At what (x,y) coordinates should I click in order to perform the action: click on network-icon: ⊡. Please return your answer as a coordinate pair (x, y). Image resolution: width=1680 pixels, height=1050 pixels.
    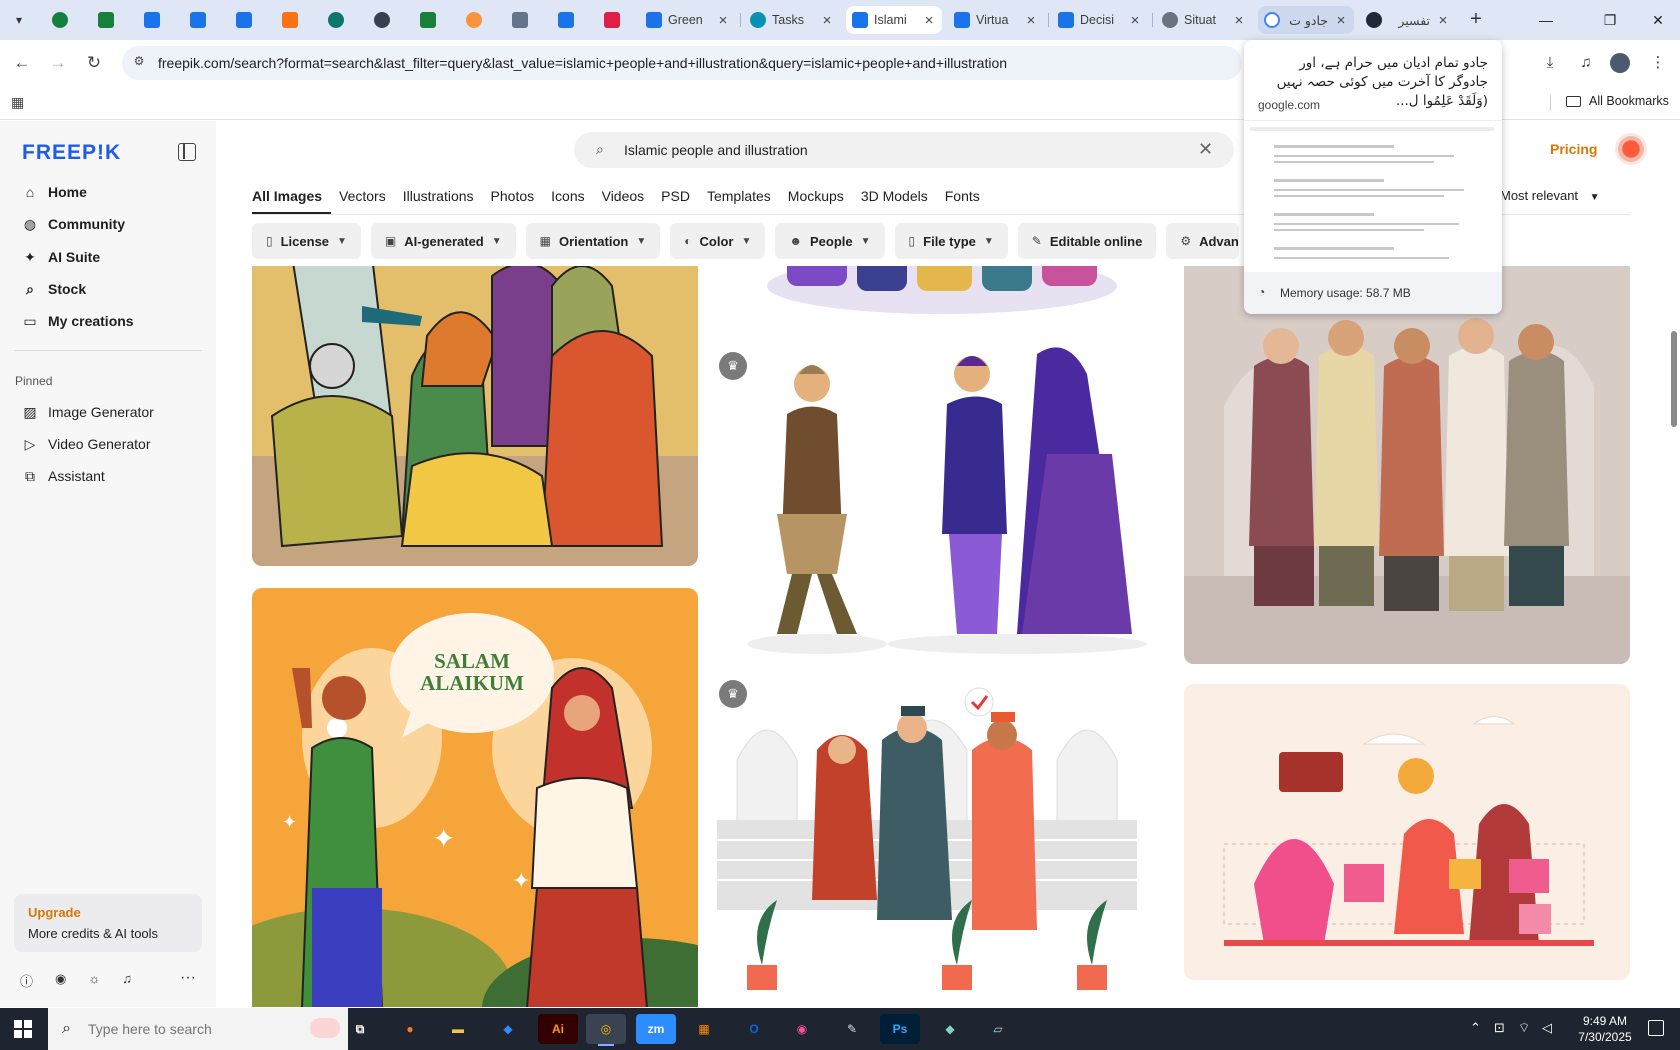
    Looking at the image, I should click on (1499, 1028).